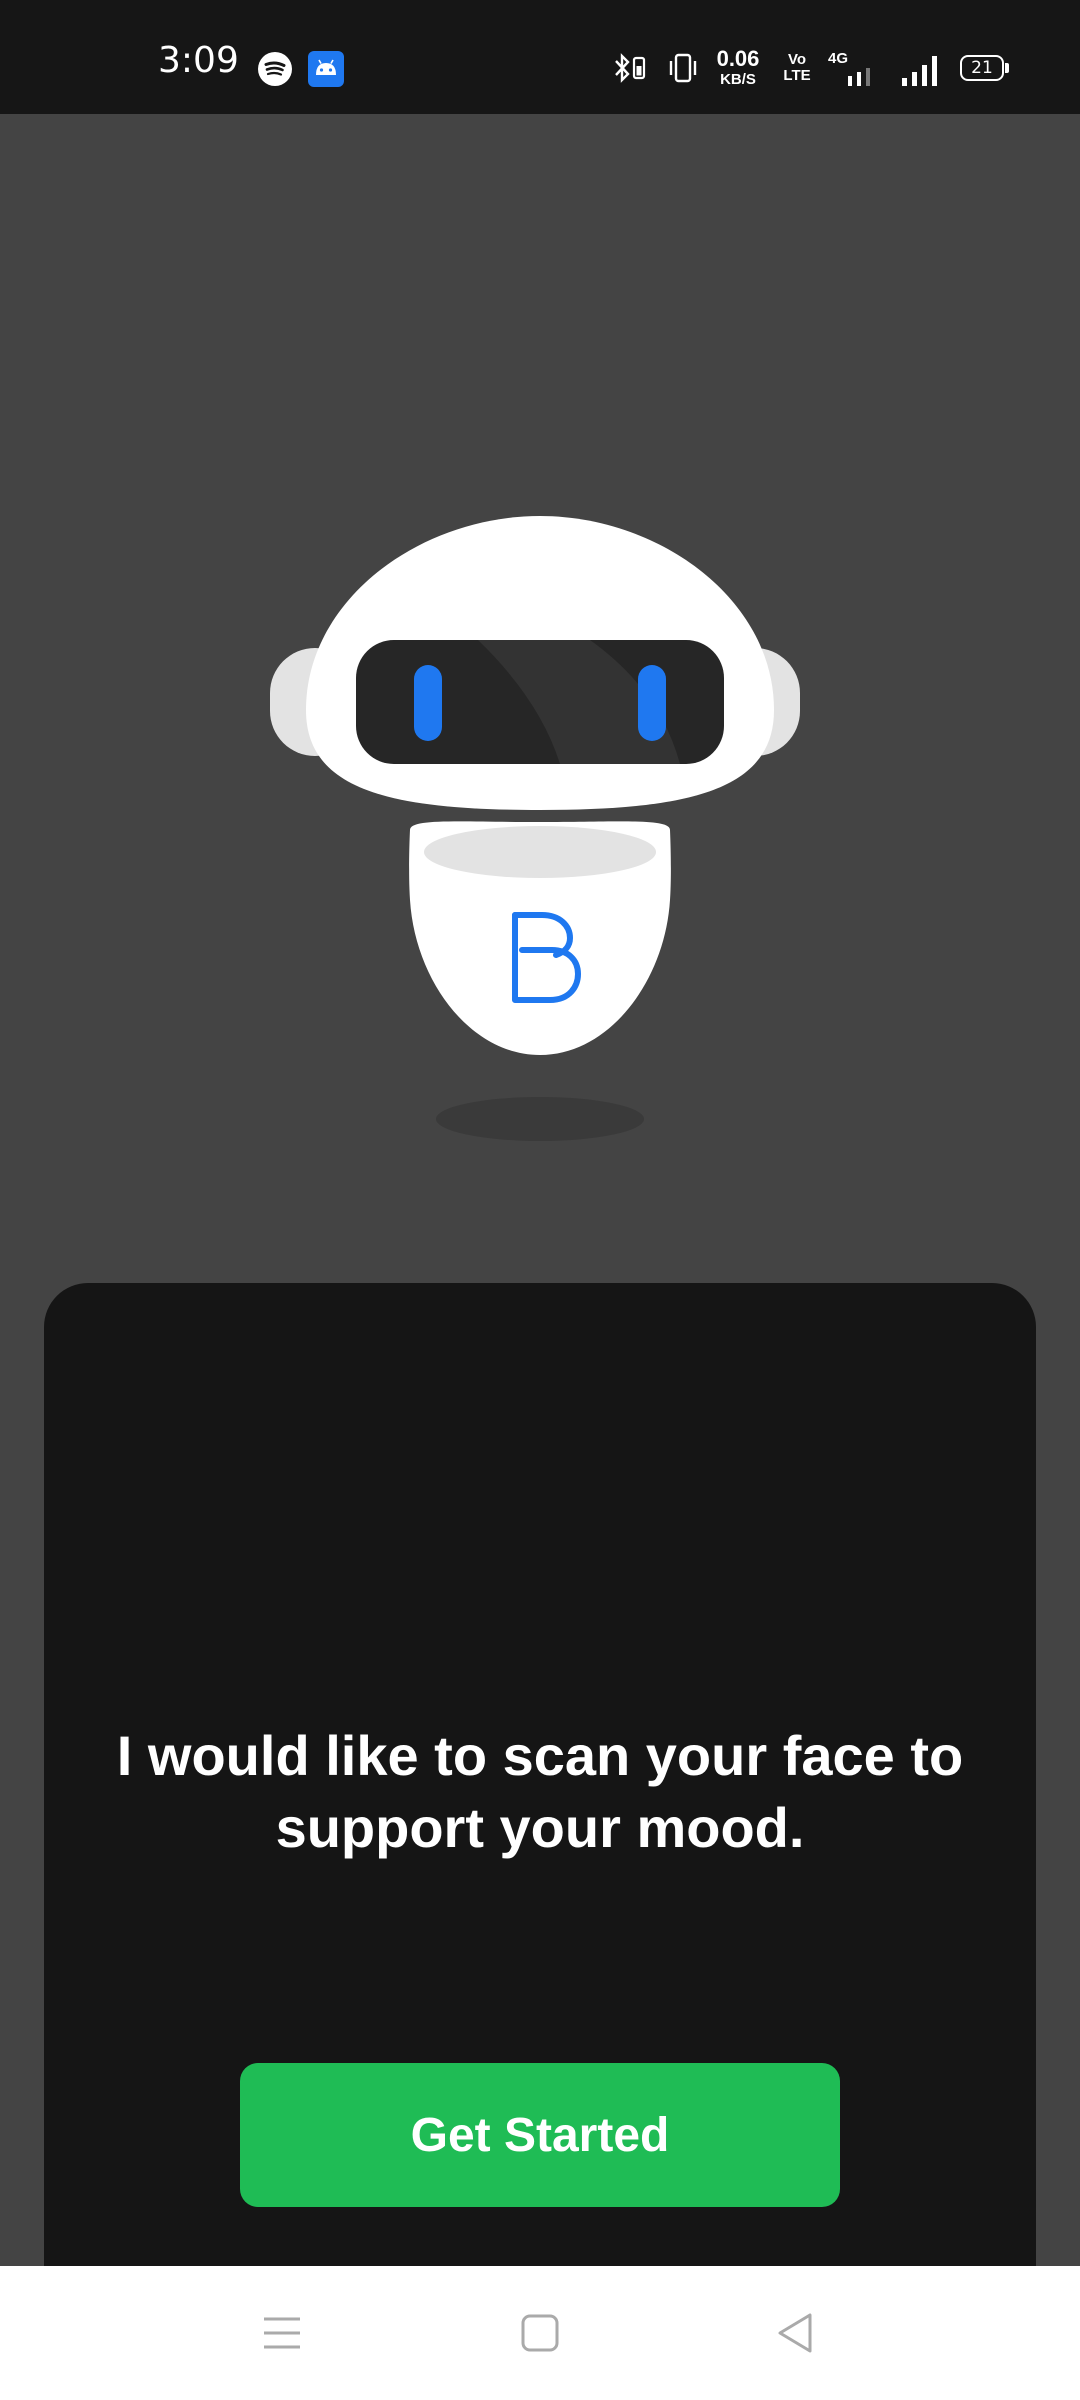  Describe the element at coordinates (797, 59) in the screenshot. I see `volte-top: Vo` at that location.